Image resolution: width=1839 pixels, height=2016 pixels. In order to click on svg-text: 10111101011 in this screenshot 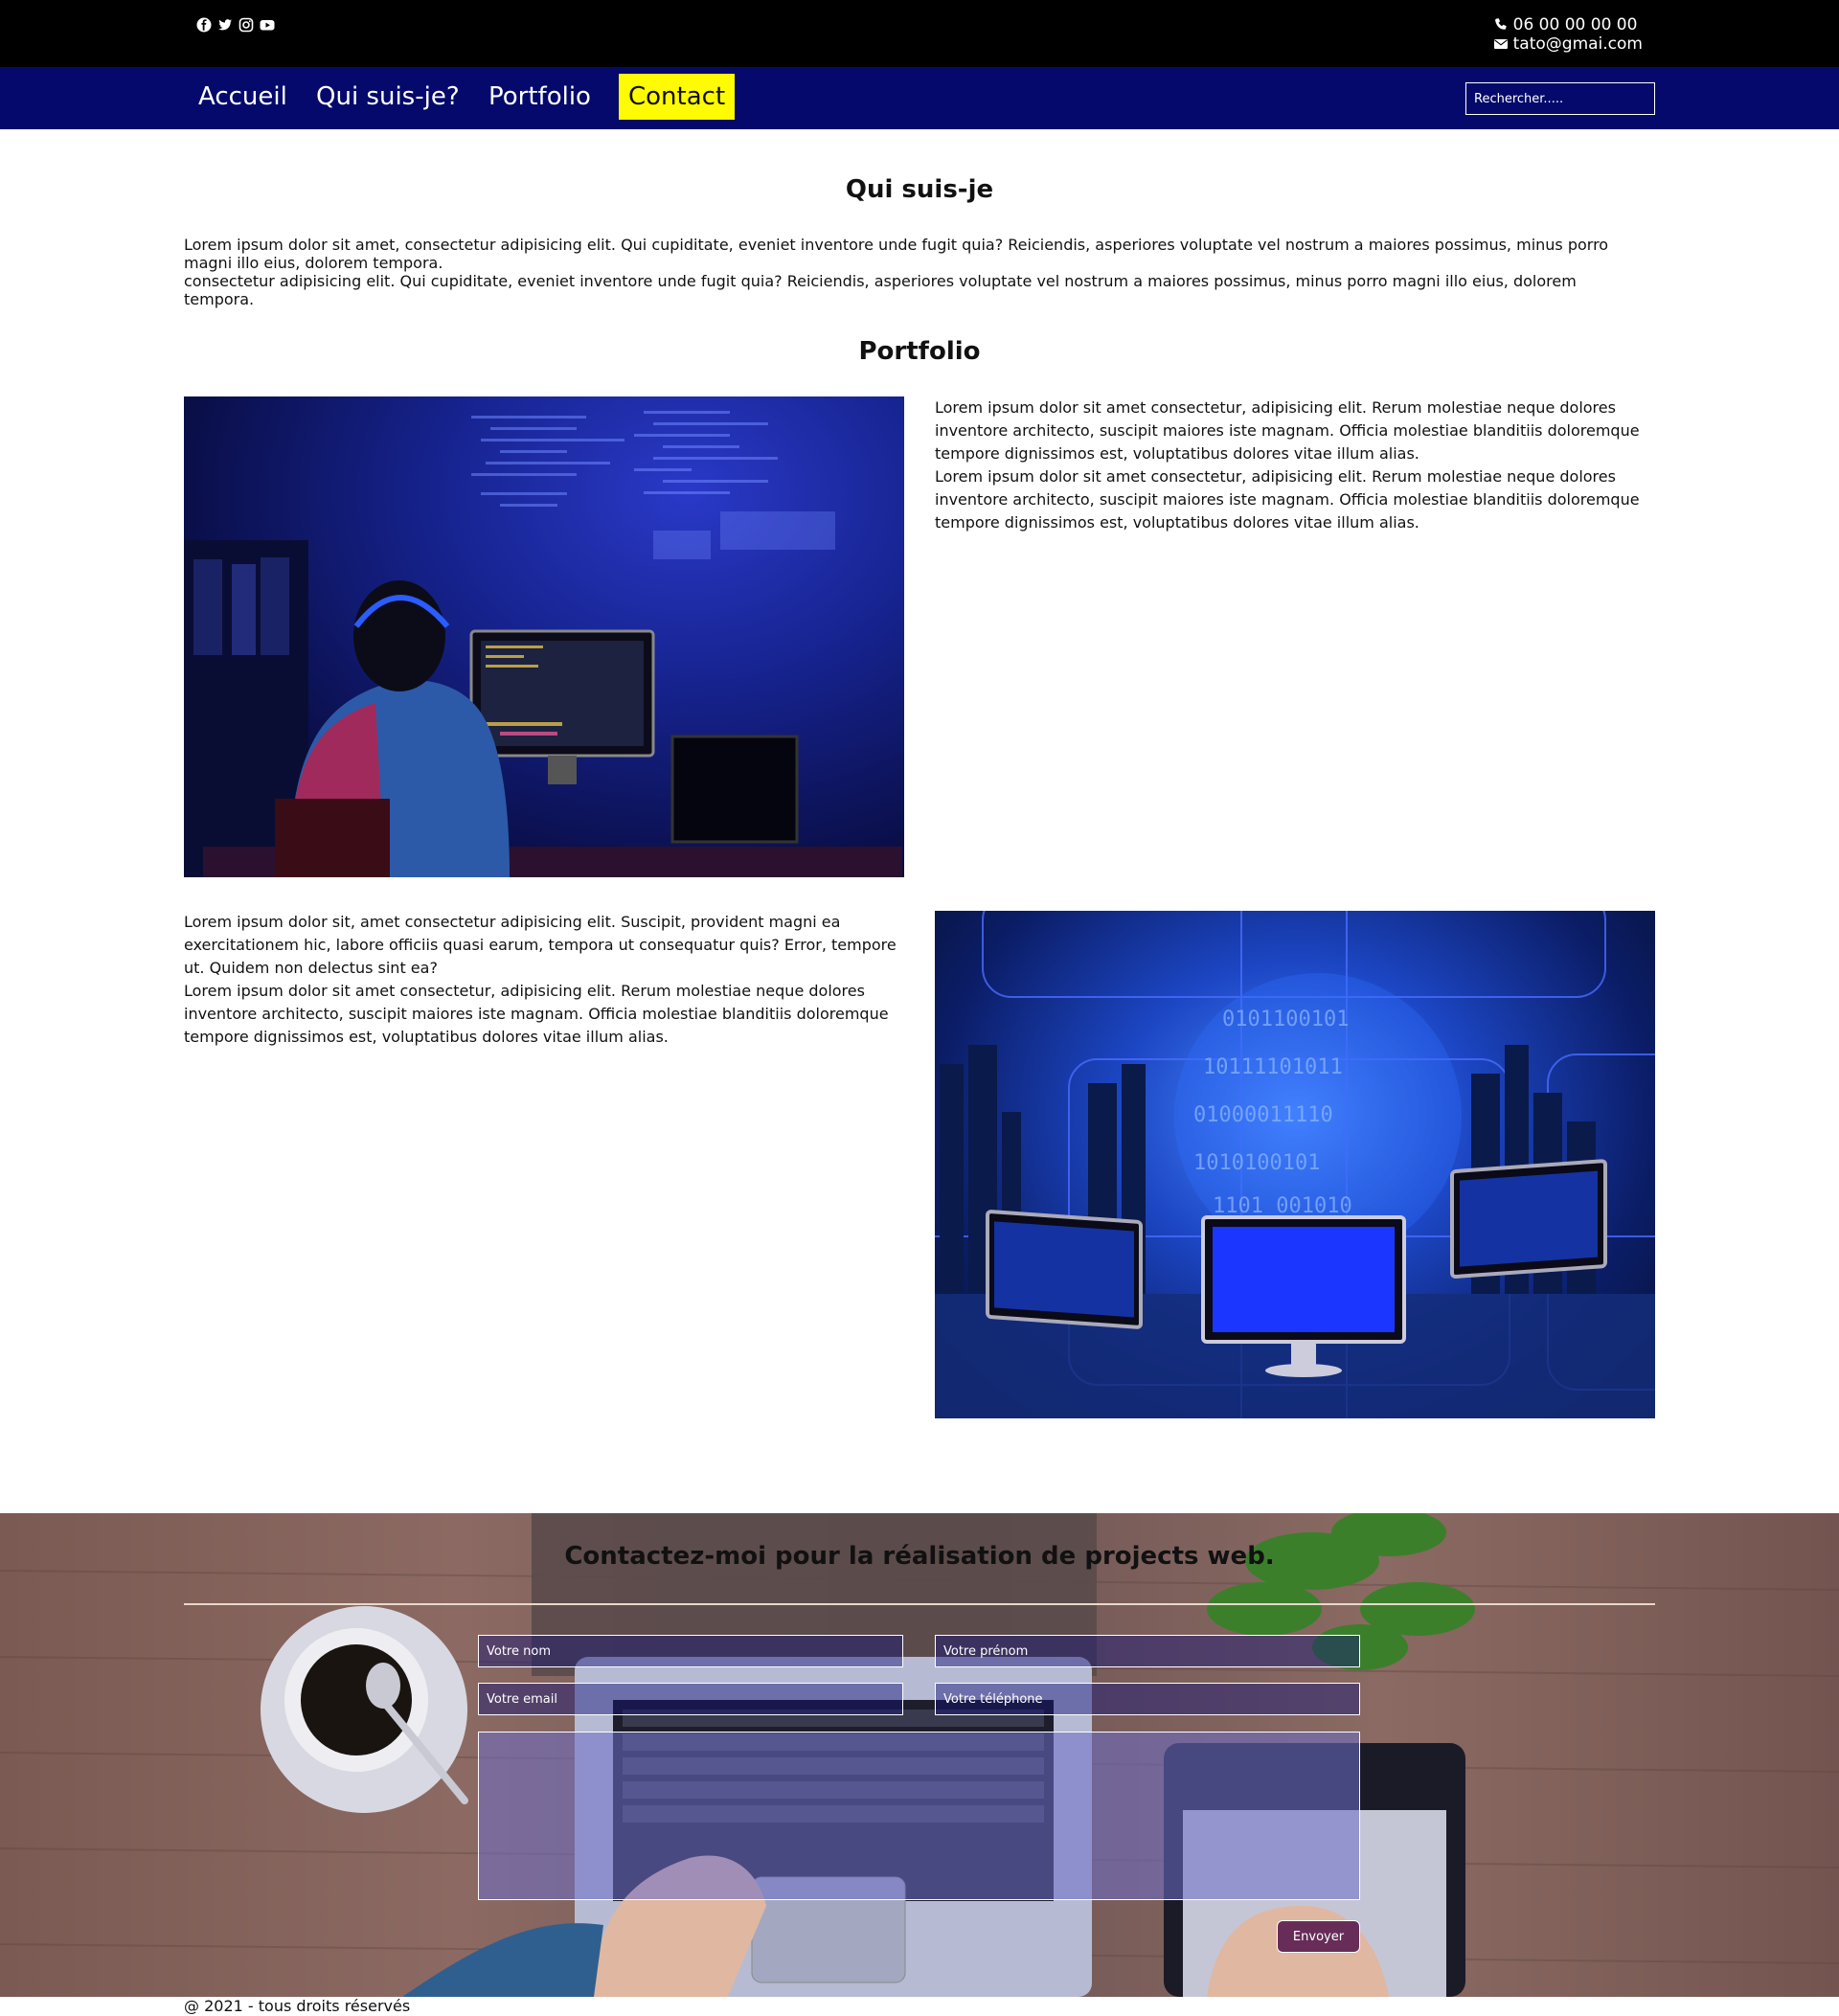, I will do `click(1273, 1067)`.